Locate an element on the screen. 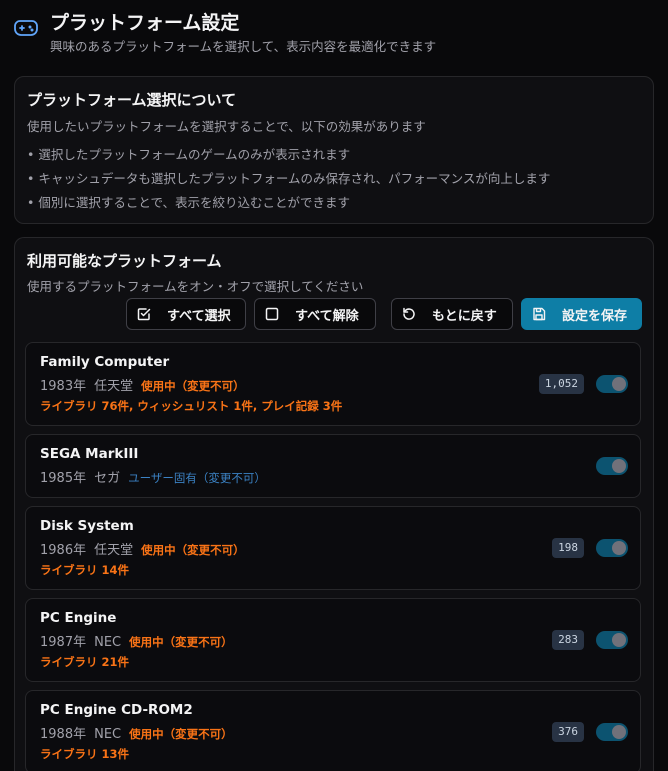 The width and height of the screenshot is (668, 771). platform-count-badge: 1,052 is located at coordinates (561, 384).